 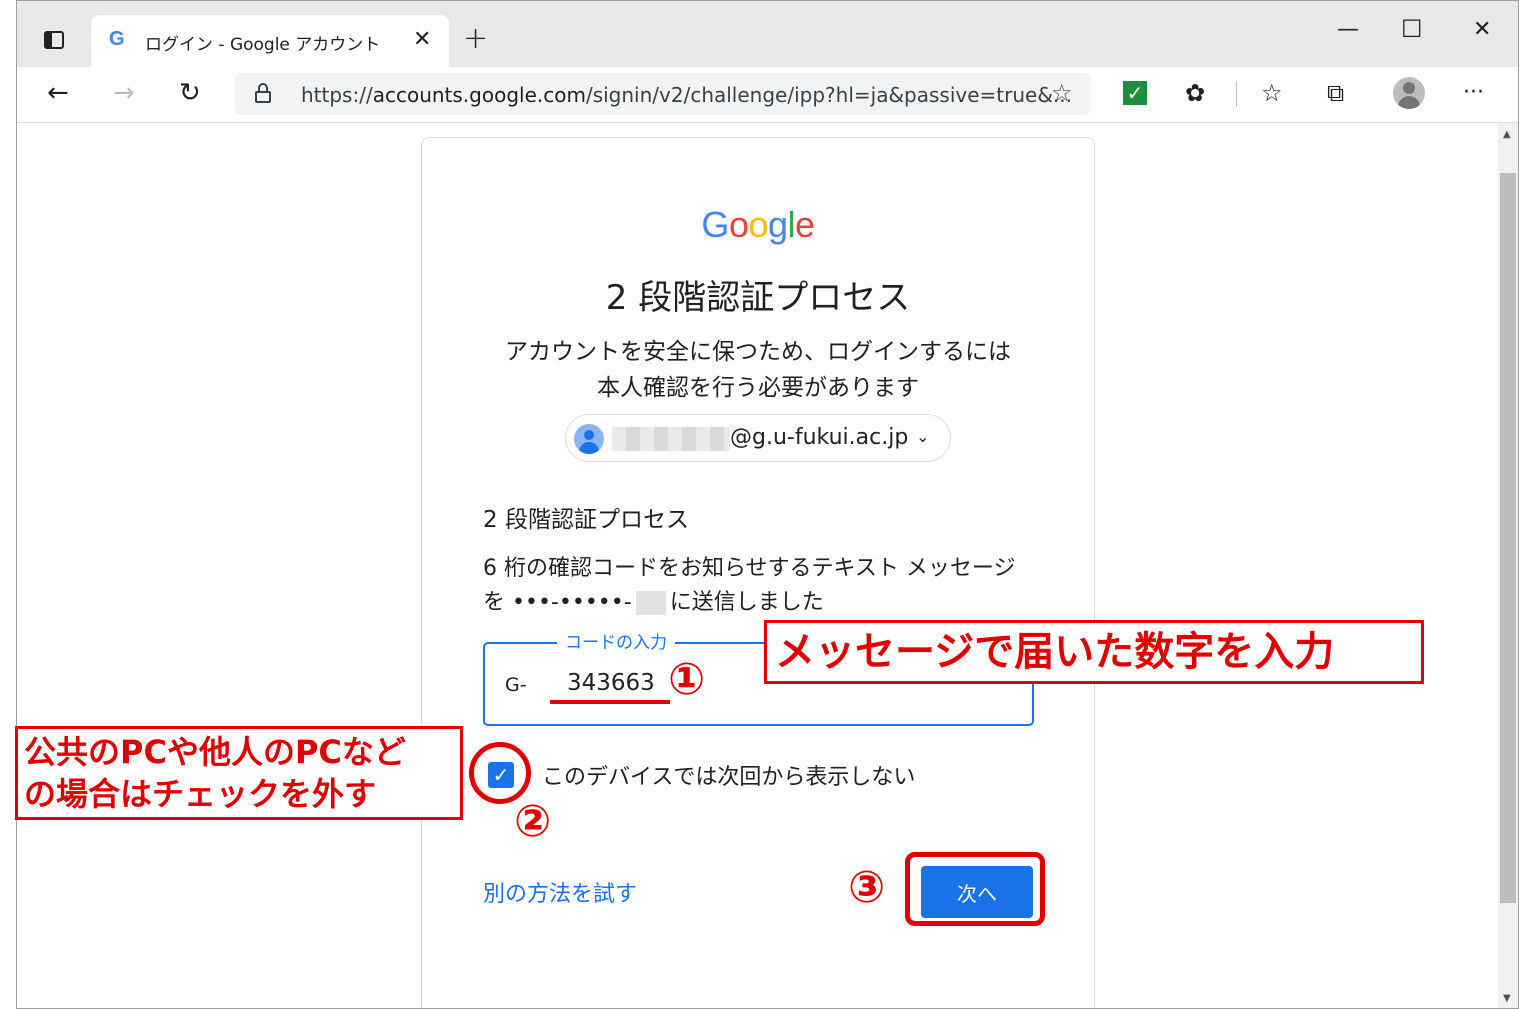 I want to click on logo-letter: e, so click(x=805, y=224).